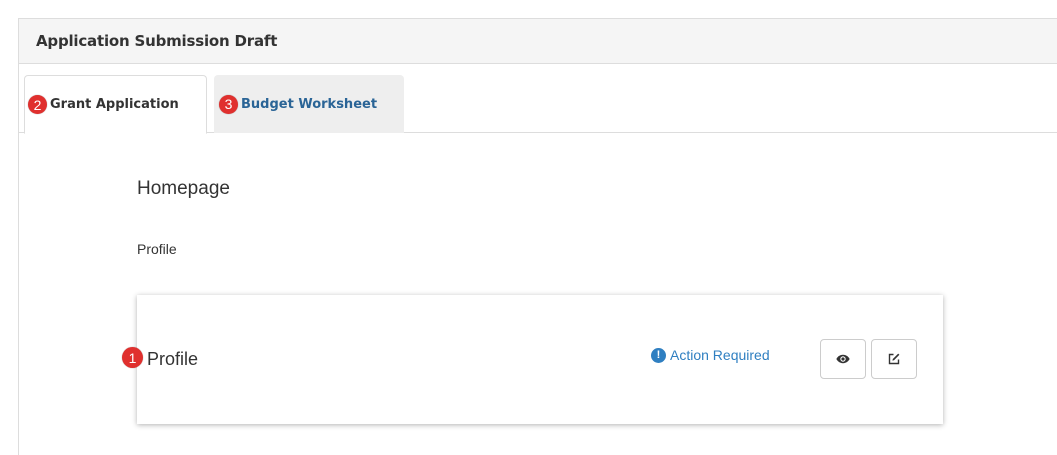 The width and height of the screenshot is (1057, 455). Describe the element at coordinates (132, 357) in the screenshot. I see `step-badge-1: 1` at that location.